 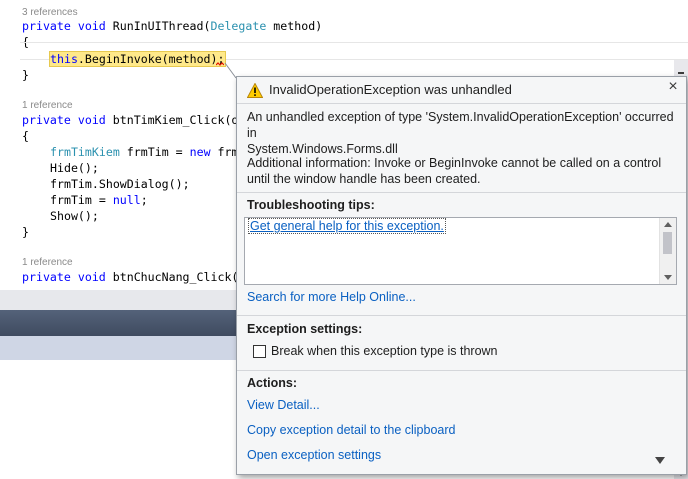 I want to click on code-line: frmTimKiem frmTim = new frm, so click(x=144, y=152).